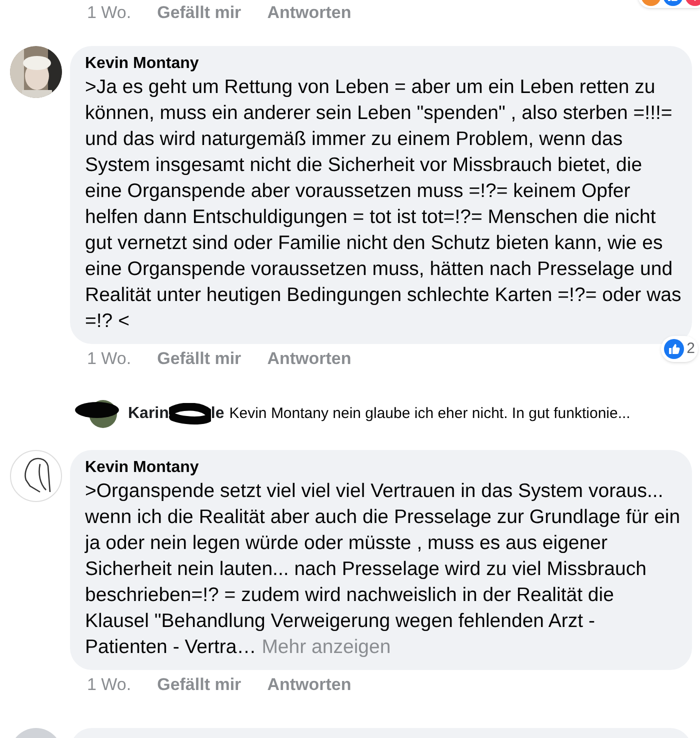 This screenshot has height=738, width=700. What do you see at coordinates (189, 414) in the screenshot?
I see `redaction-scribble` at bounding box center [189, 414].